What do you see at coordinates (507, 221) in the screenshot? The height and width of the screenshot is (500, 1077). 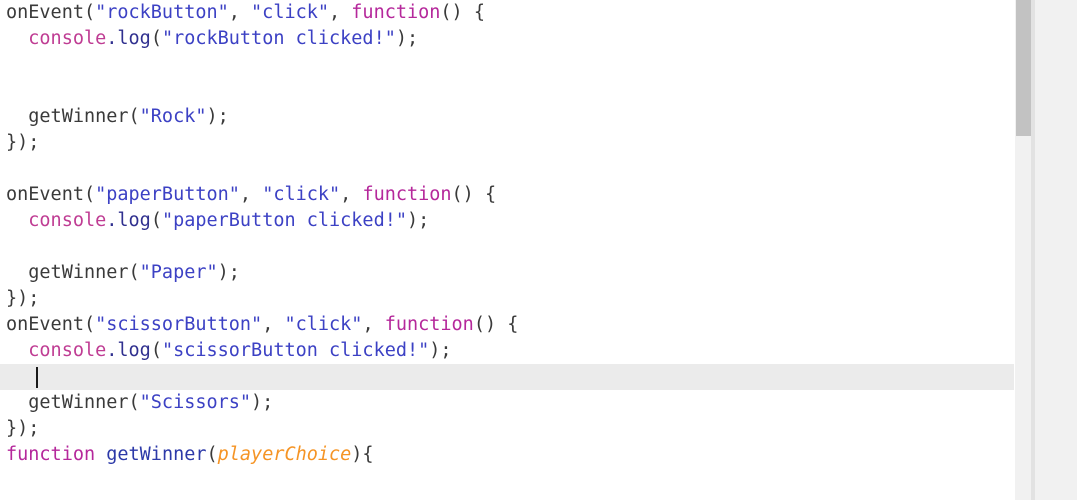 I see `code-line: console.log("paperButton clicked!");` at bounding box center [507, 221].